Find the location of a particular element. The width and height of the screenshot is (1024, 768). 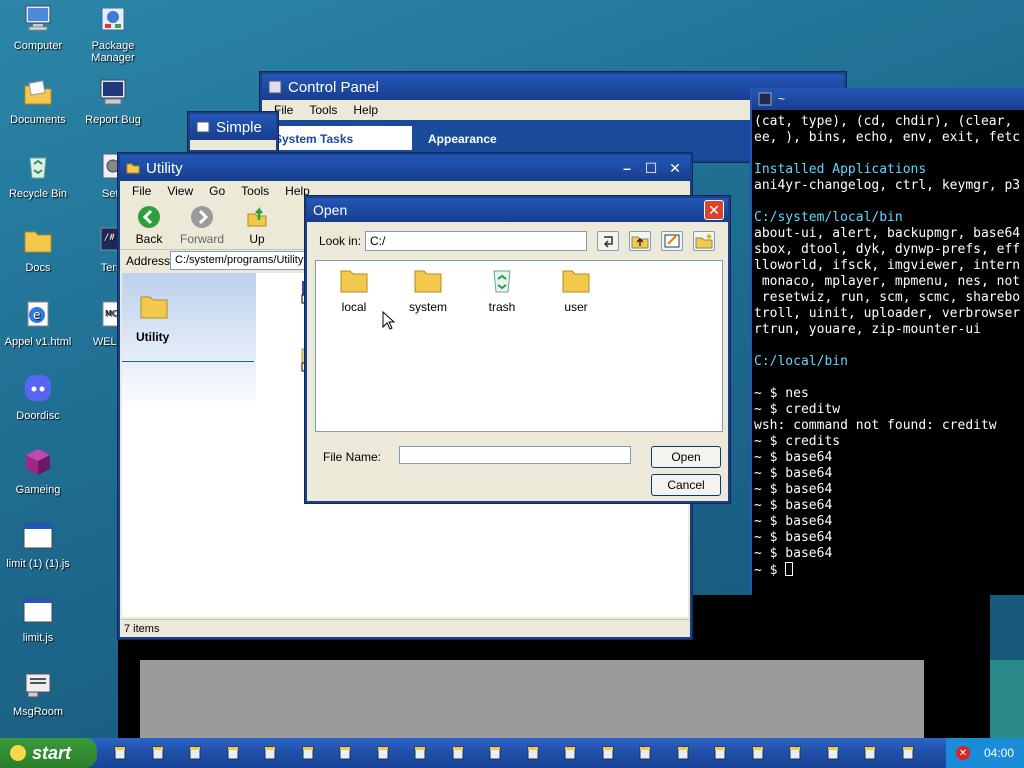

start-button: start is located at coordinates (48, 753).